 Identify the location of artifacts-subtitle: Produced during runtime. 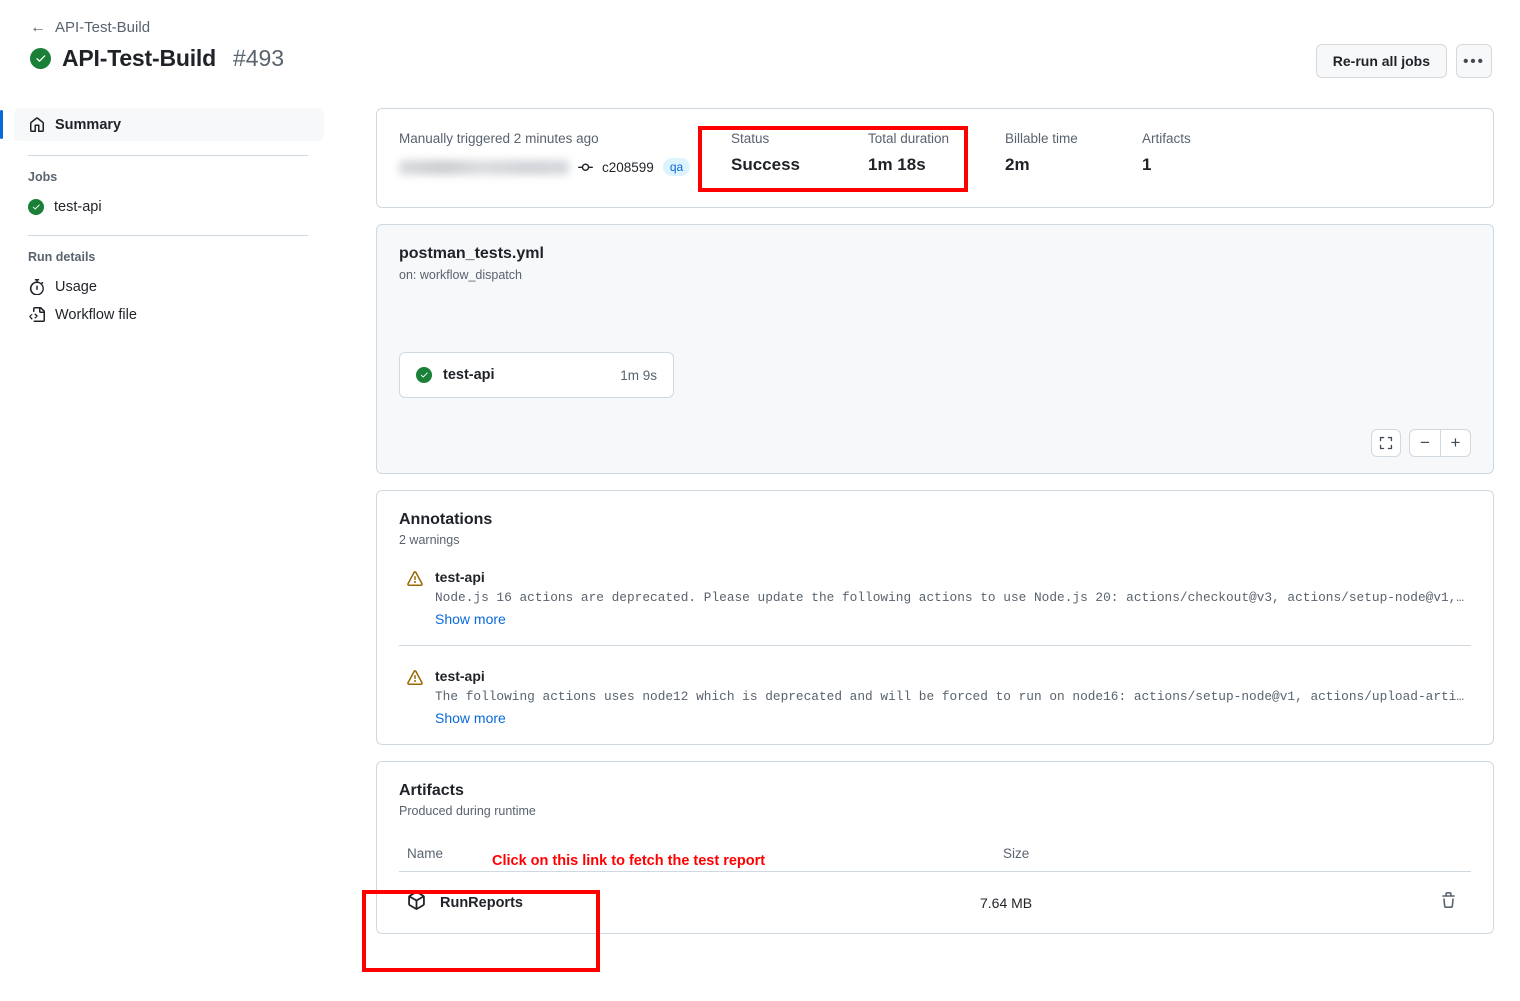
(467, 811).